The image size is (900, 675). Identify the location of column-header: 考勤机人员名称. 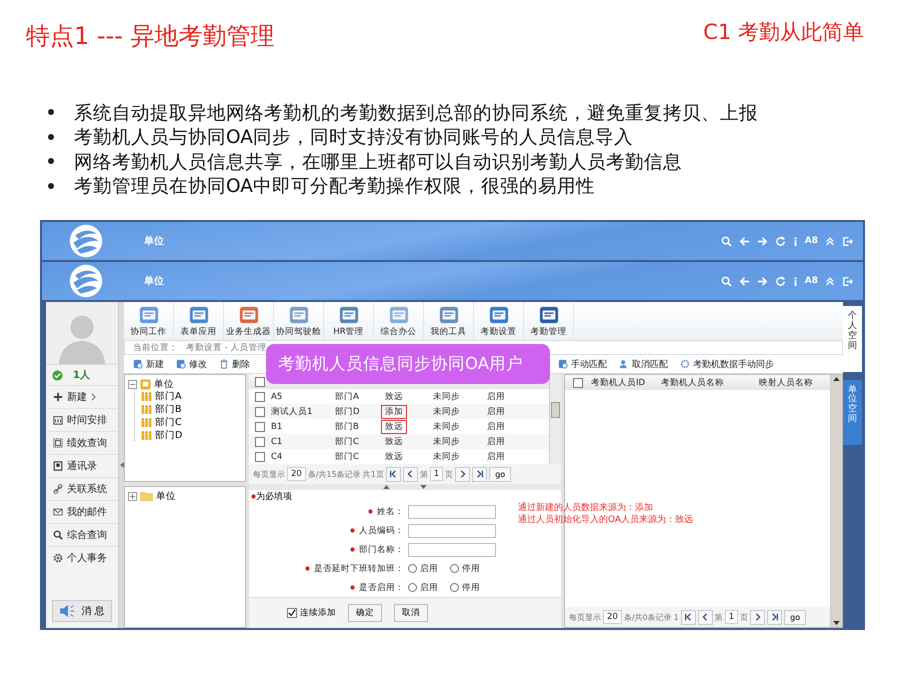
(693, 382).